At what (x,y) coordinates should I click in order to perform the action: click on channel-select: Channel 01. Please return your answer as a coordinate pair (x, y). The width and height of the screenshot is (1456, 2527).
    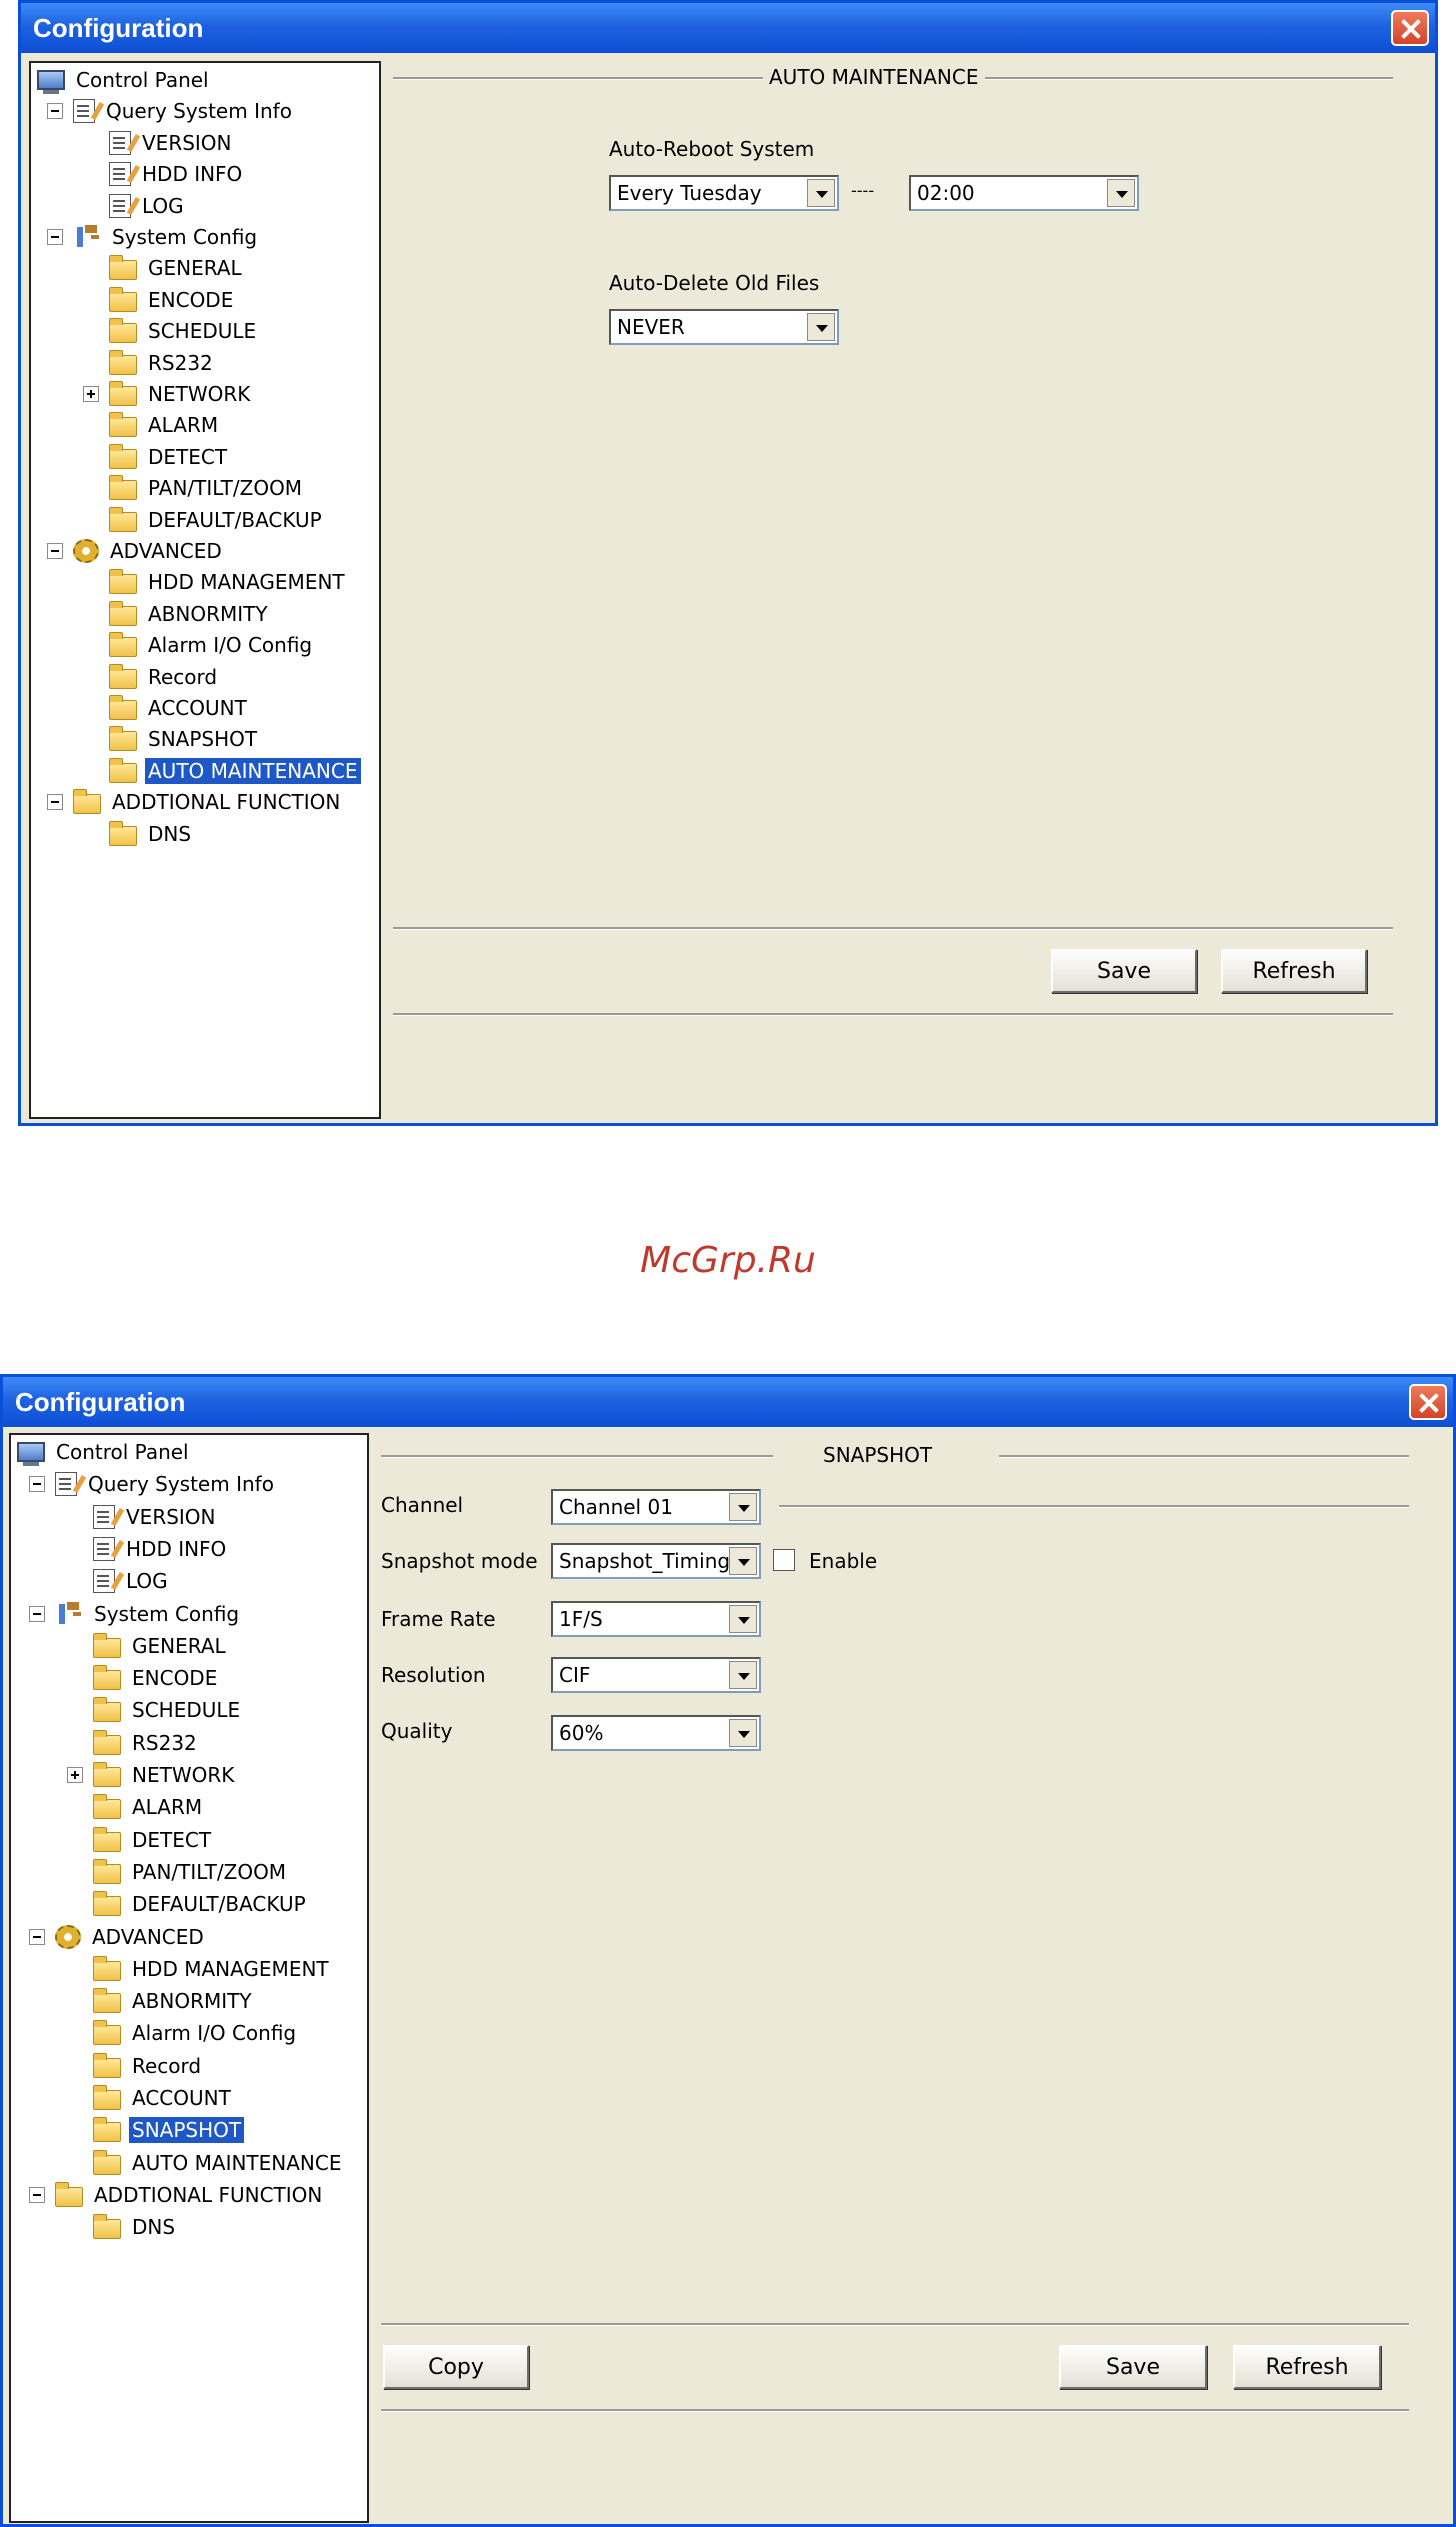
    Looking at the image, I should click on (656, 1507).